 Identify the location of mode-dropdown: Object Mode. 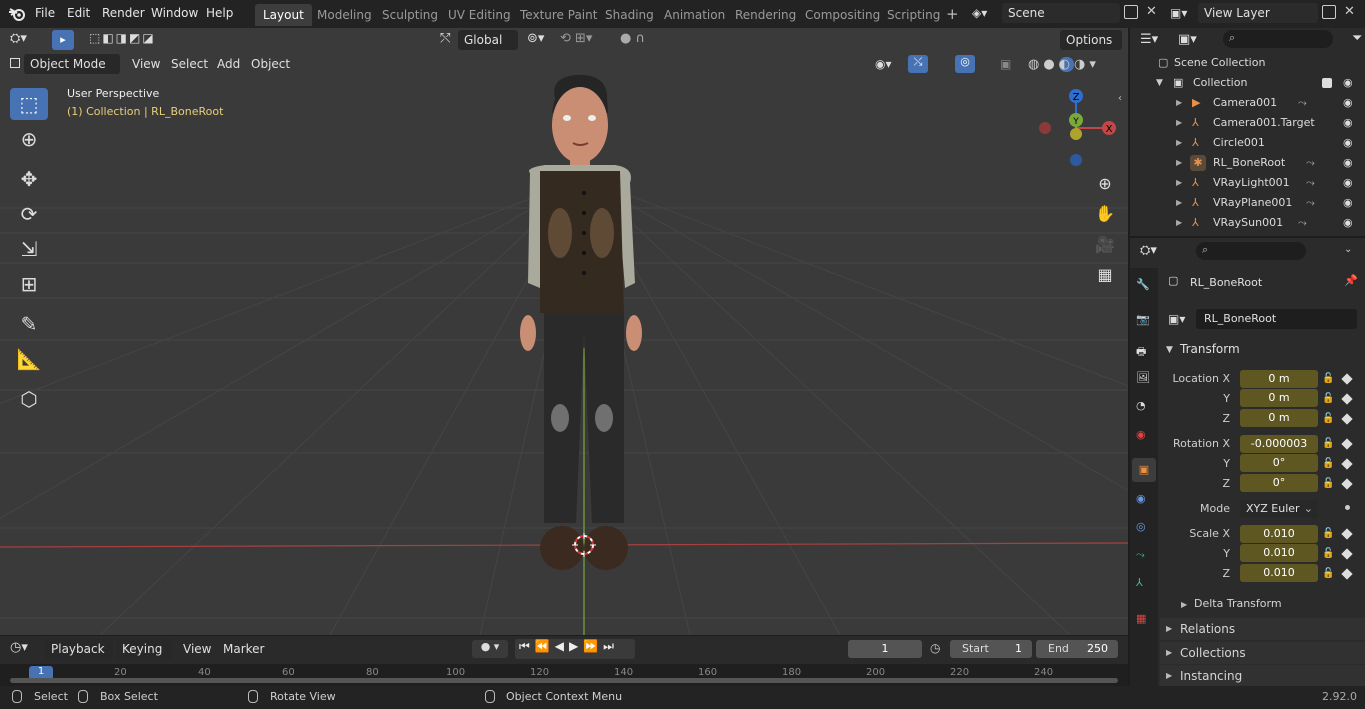
(72, 64).